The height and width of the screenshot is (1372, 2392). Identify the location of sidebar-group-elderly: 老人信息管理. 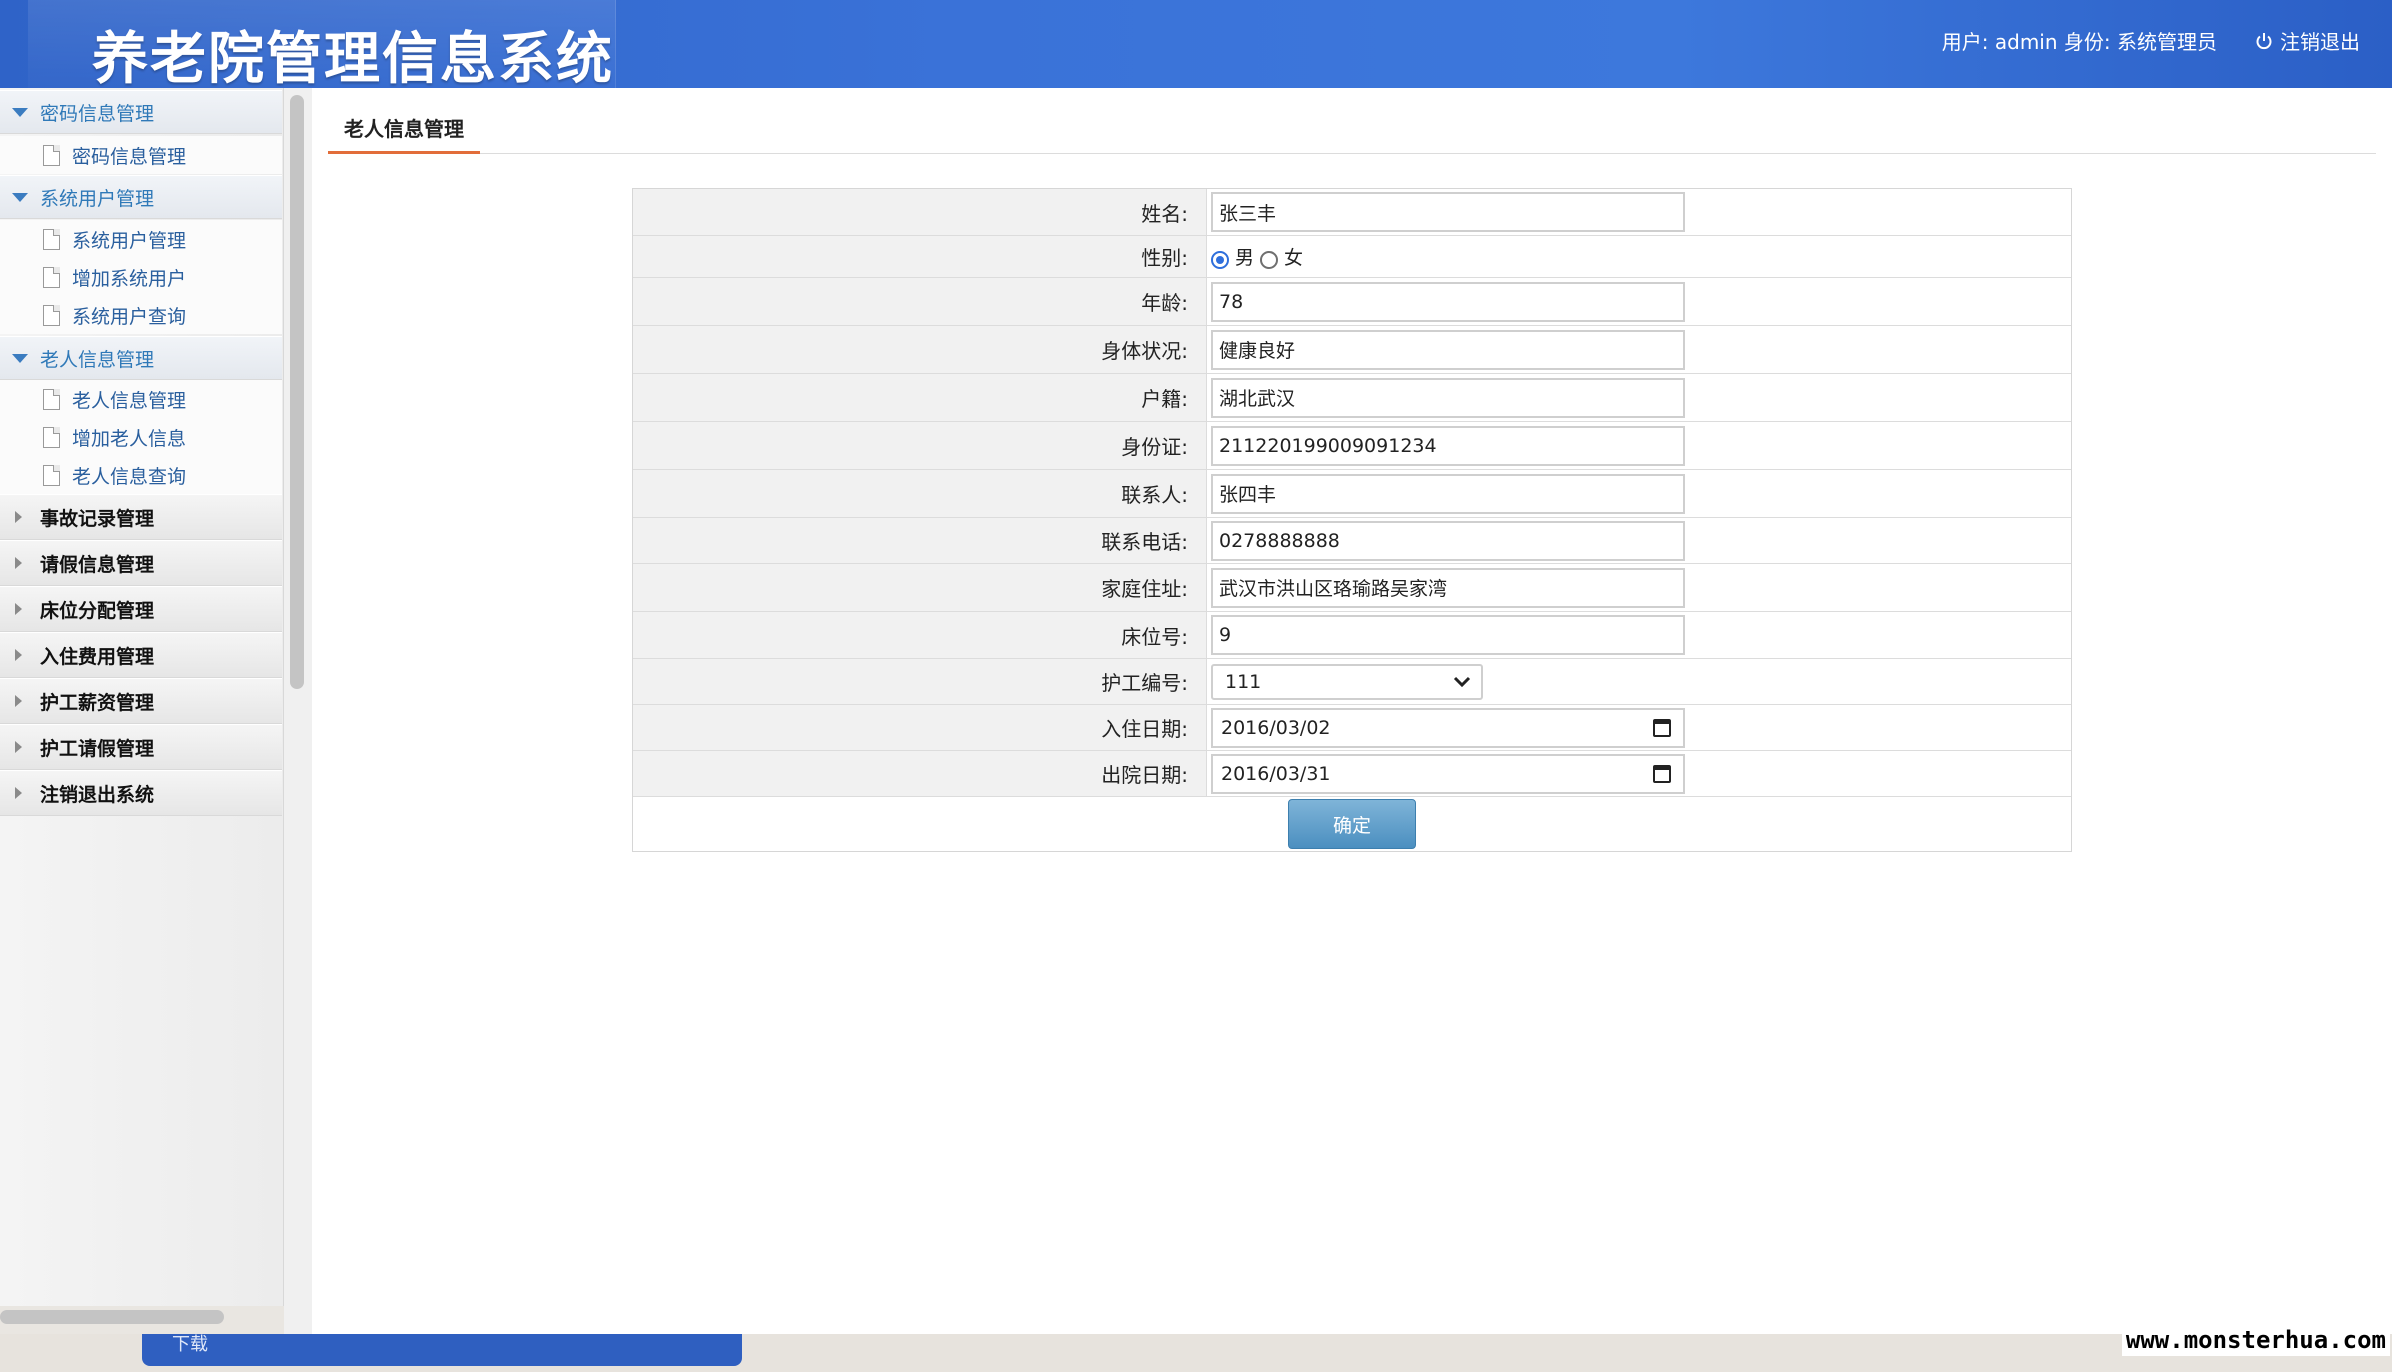
(141, 358).